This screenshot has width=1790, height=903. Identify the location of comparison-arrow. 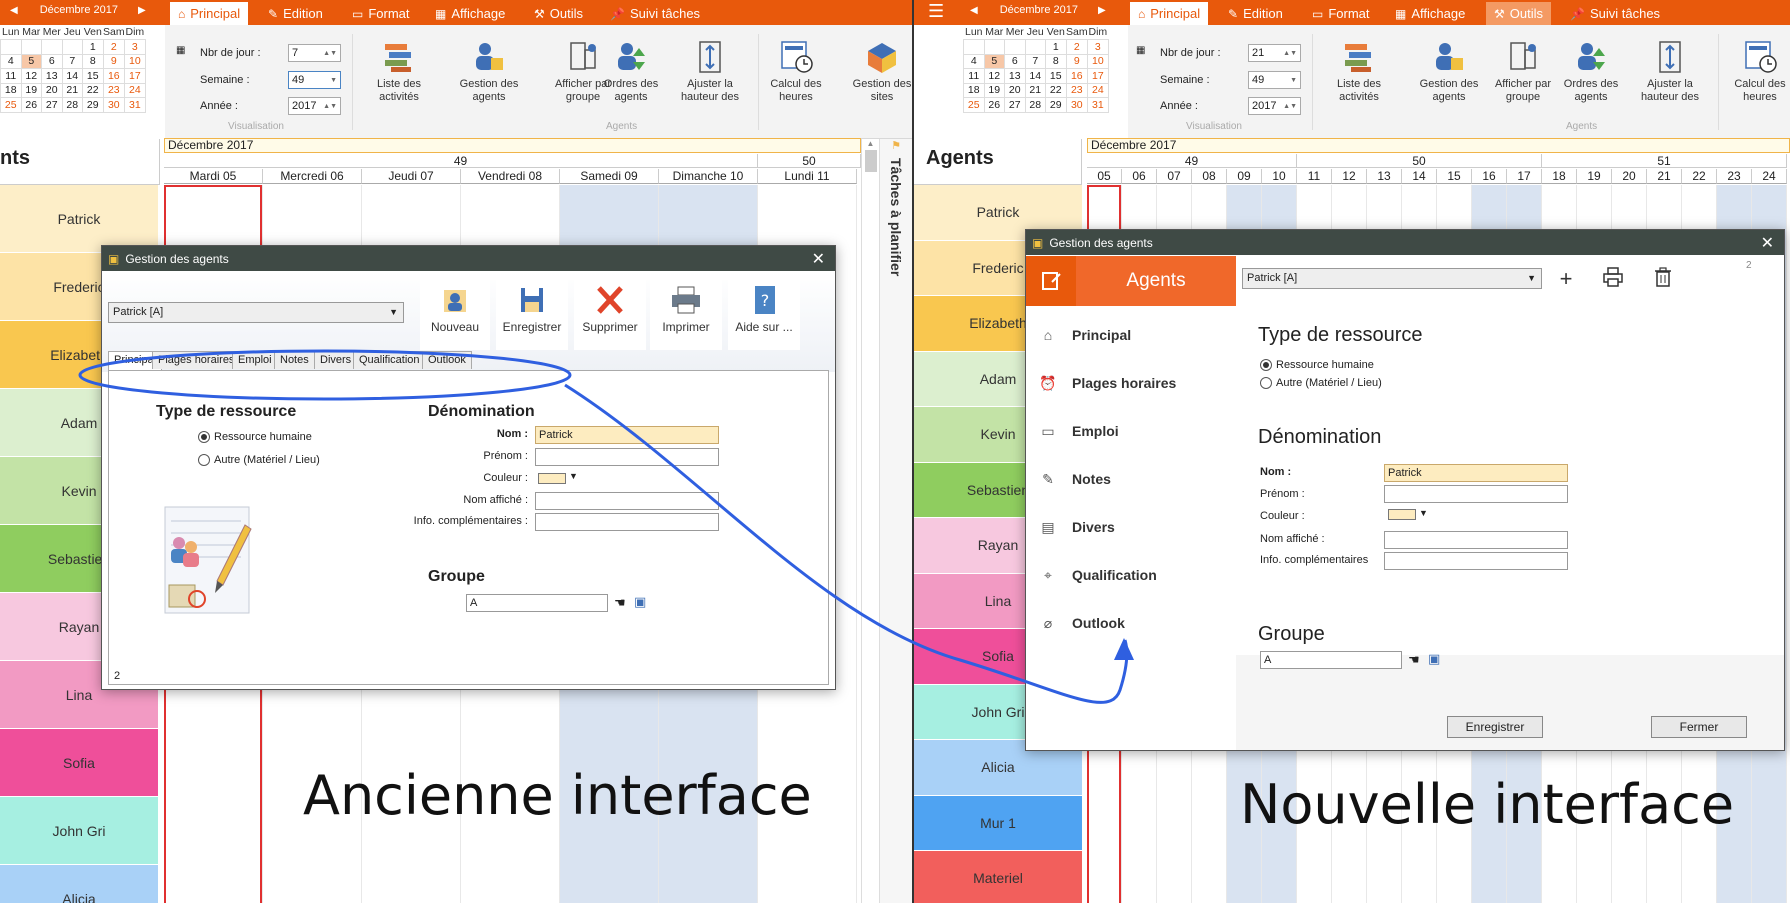
(846, 543).